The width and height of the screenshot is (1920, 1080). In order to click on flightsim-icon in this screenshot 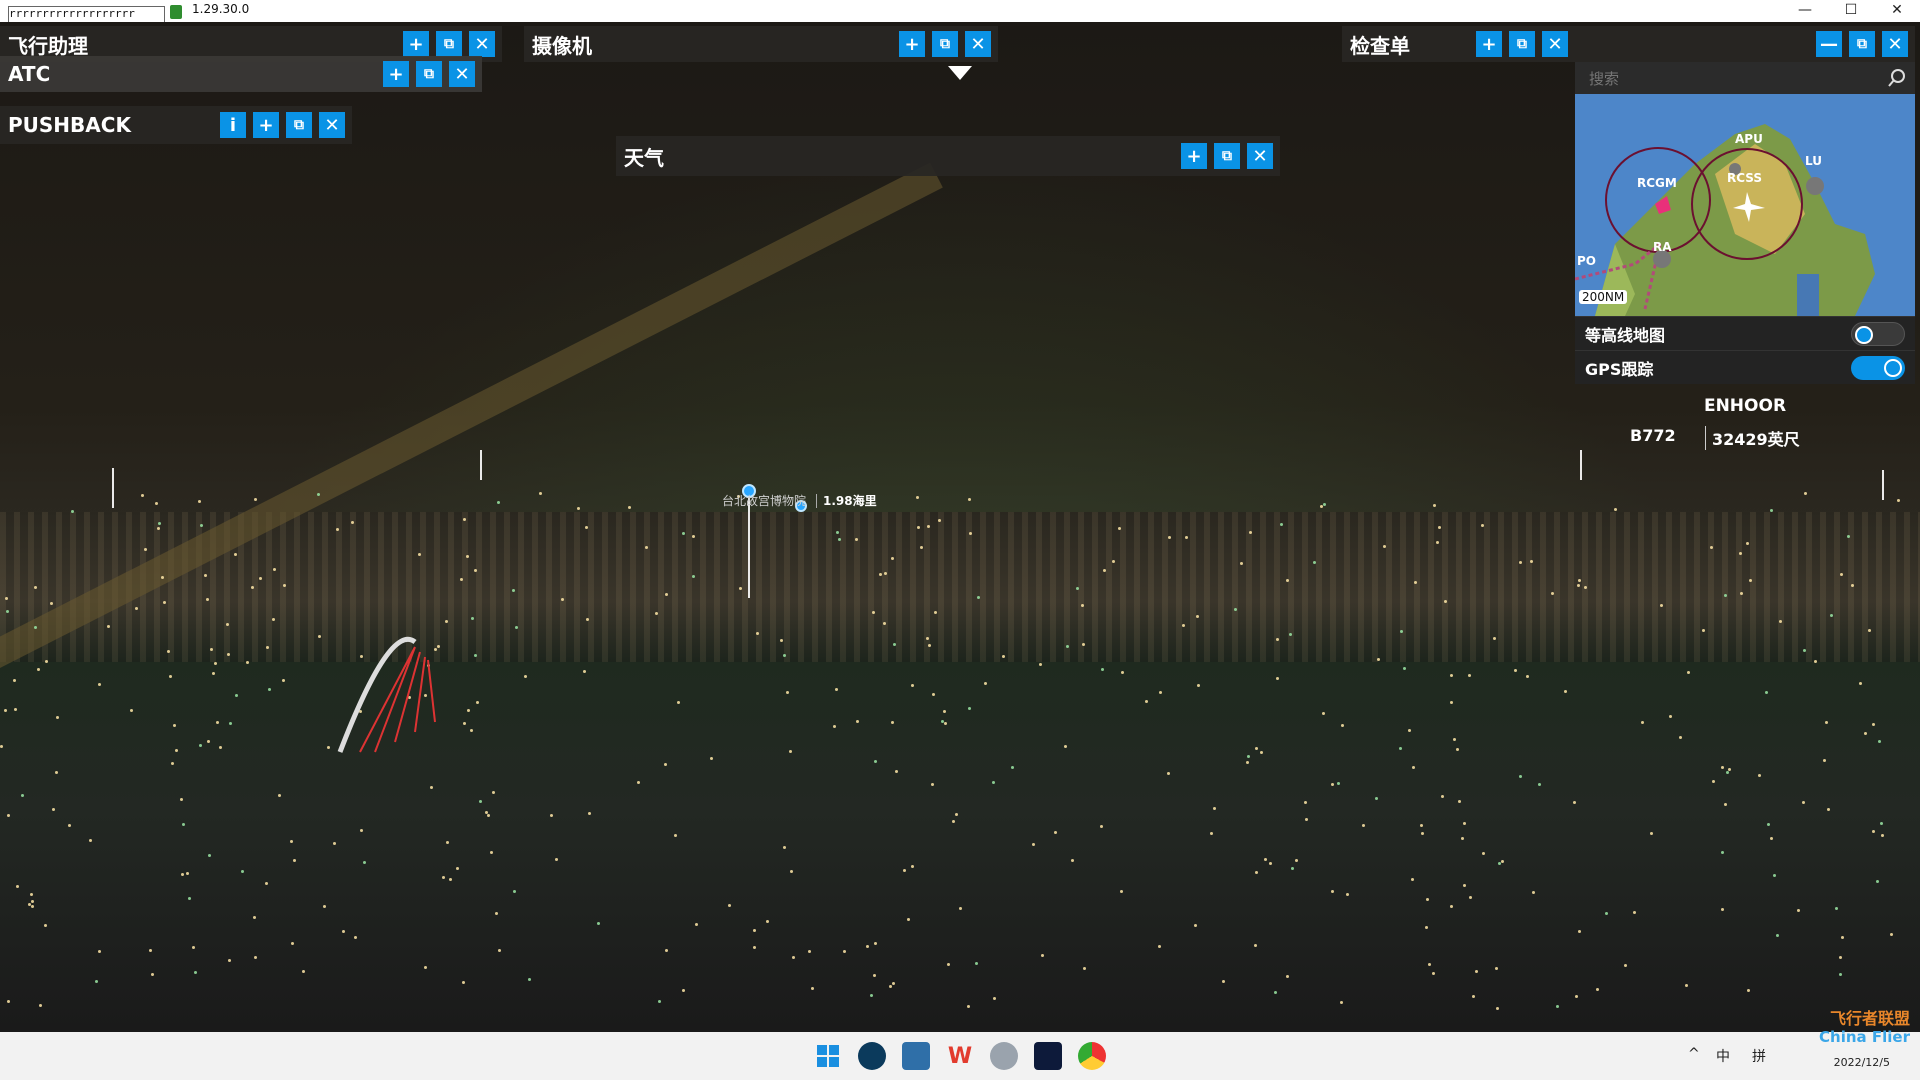, I will do `click(1048, 1056)`.